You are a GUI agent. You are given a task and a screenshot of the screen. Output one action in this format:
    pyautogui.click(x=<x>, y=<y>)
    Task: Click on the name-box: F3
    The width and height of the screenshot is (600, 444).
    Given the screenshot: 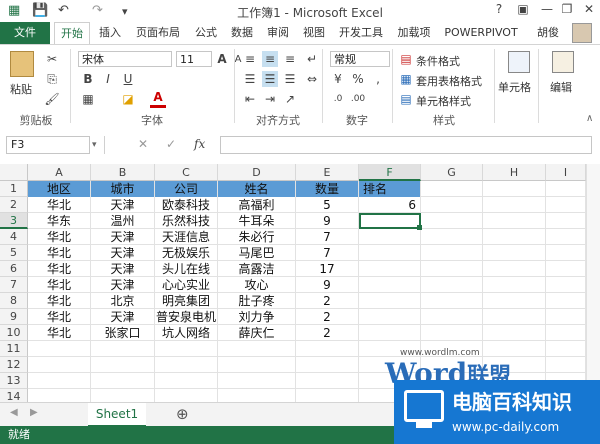 What is the action you would take?
    pyautogui.click(x=48, y=145)
    